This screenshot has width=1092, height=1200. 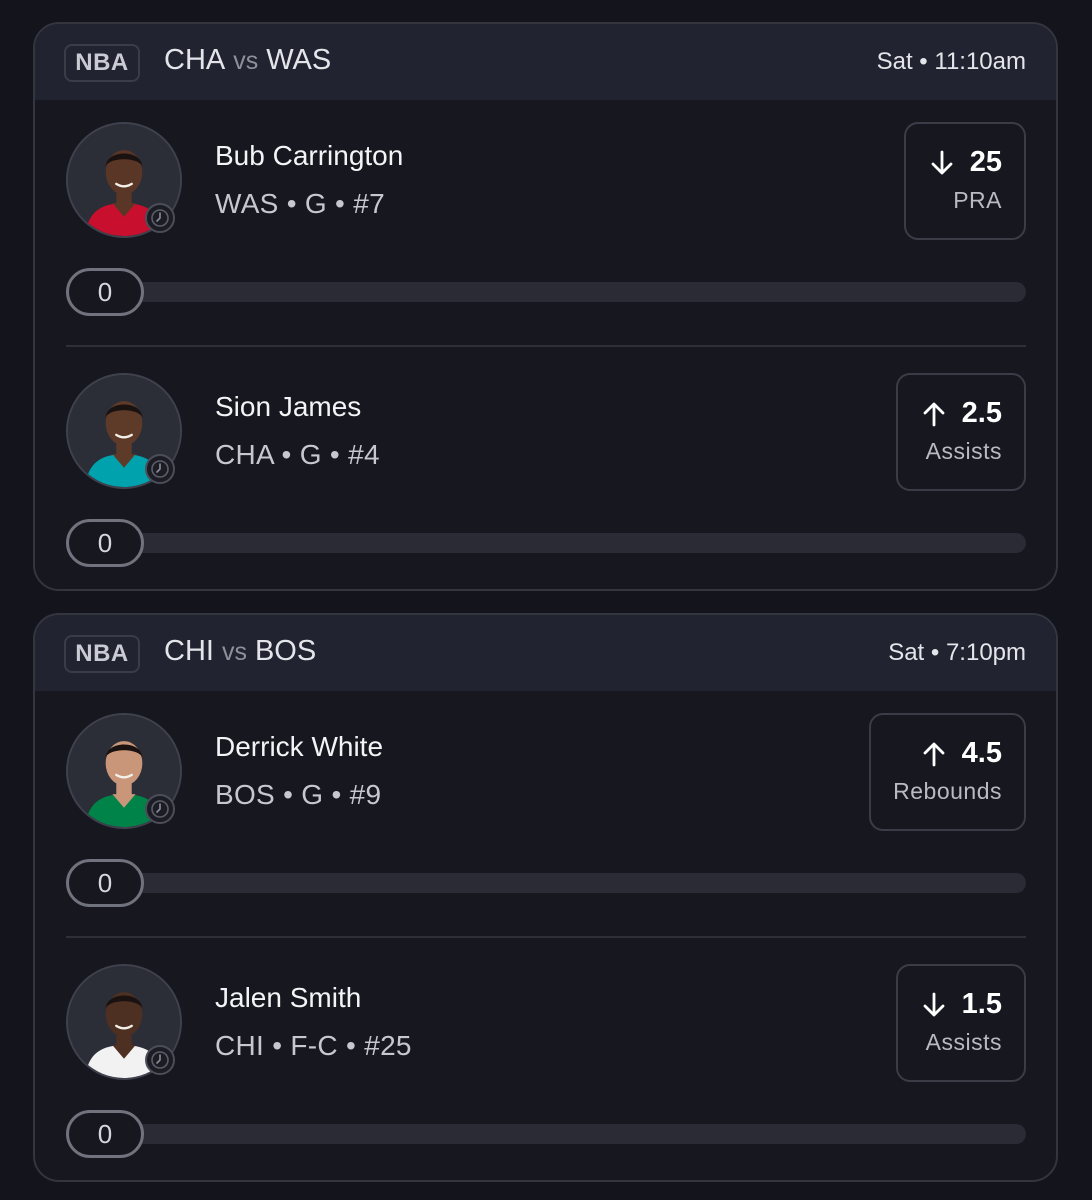 What do you see at coordinates (960, 1023) in the screenshot?
I see `line-box: 1.5 Assists` at bounding box center [960, 1023].